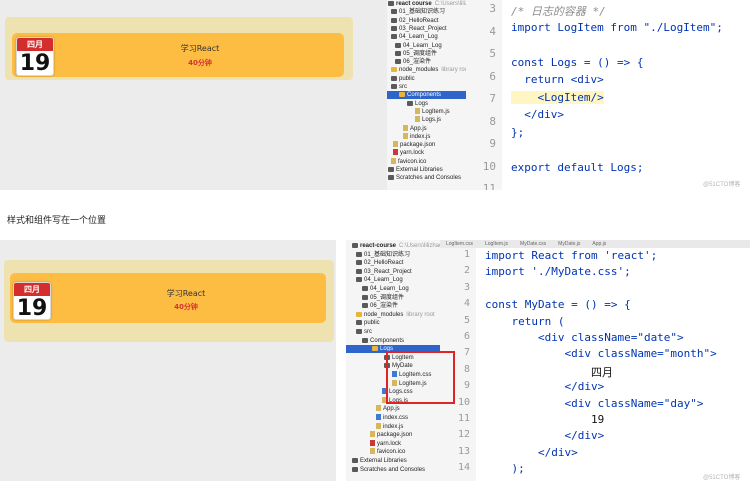 The height and width of the screenshot is (489, 750). I want to click on code-line: import LogItem from "./LogItem";, so click(617, 27).